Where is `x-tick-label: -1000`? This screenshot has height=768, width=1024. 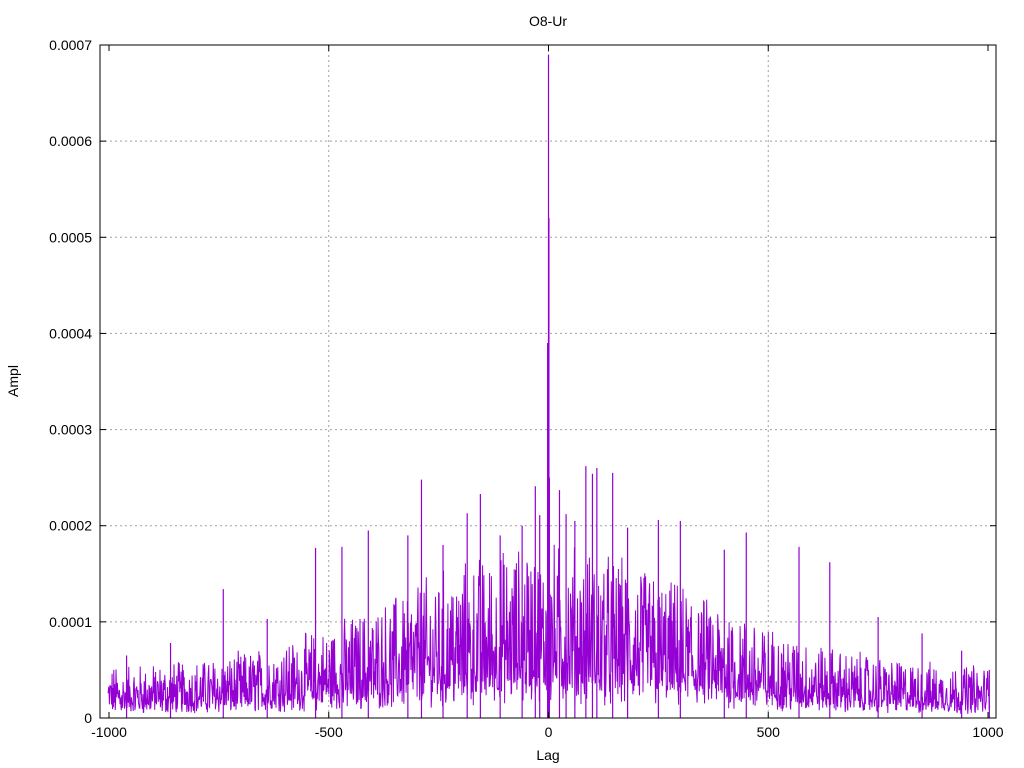
x-tick-label: -1000 is located at coordinates (109, 732).